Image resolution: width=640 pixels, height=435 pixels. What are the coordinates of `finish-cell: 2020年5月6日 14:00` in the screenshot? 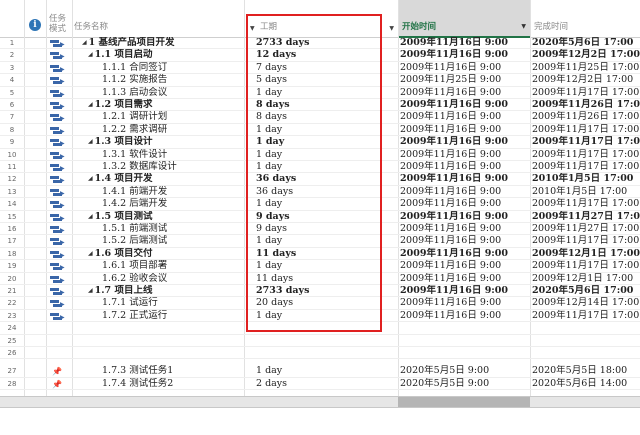 It's located at (585, 384).